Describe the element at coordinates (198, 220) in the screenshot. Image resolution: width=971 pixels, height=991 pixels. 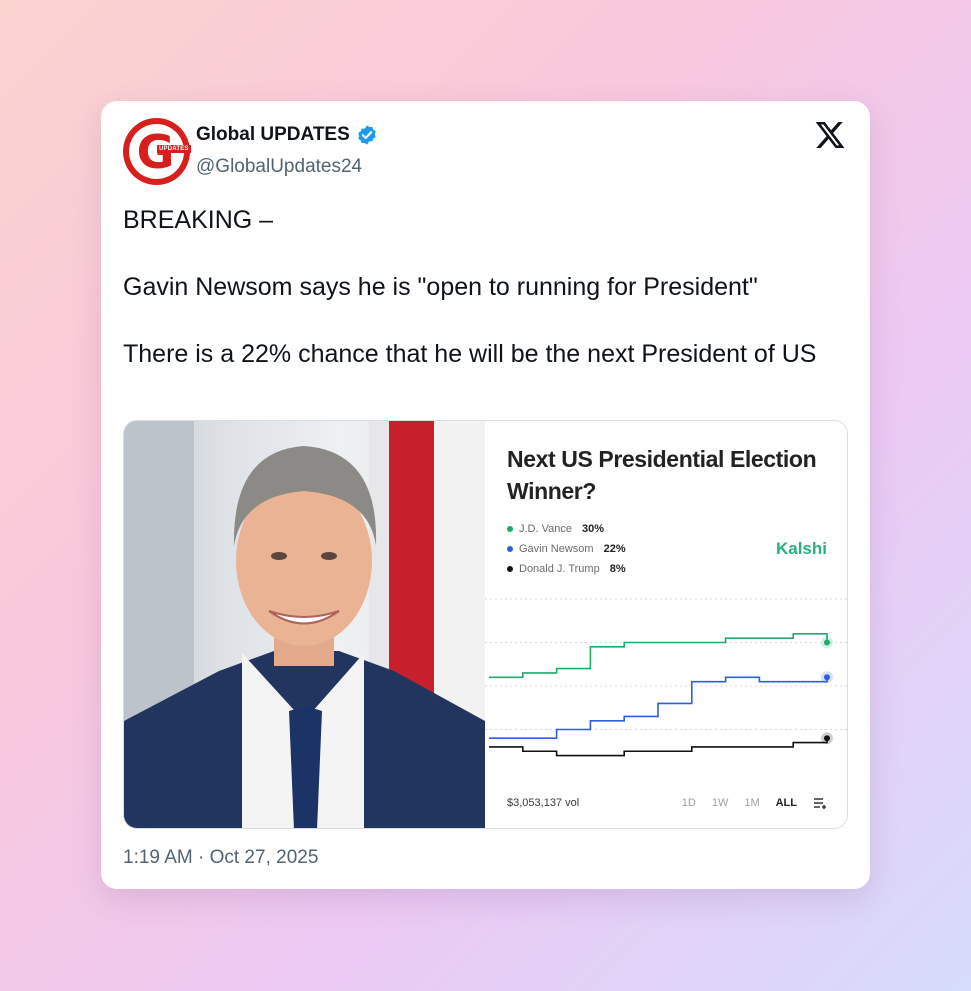
I see `tweet-line-breaking: BREAKING –` at that location.